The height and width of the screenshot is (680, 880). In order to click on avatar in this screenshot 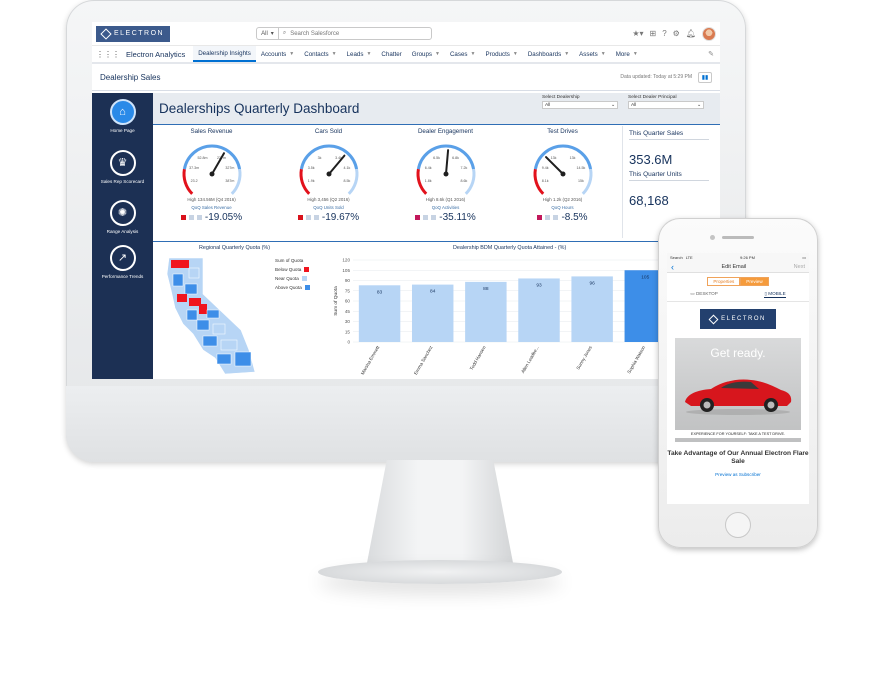, I will do `click(709, 33)`.